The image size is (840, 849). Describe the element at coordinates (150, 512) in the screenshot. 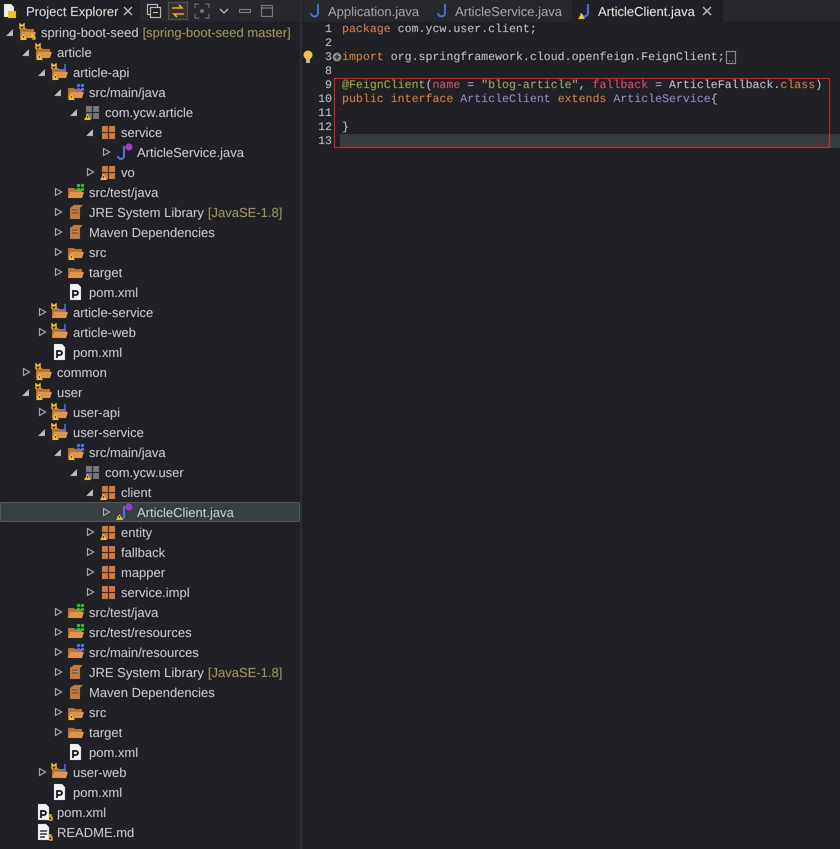

I see `tree-item: ArticleClient.java` at that location.